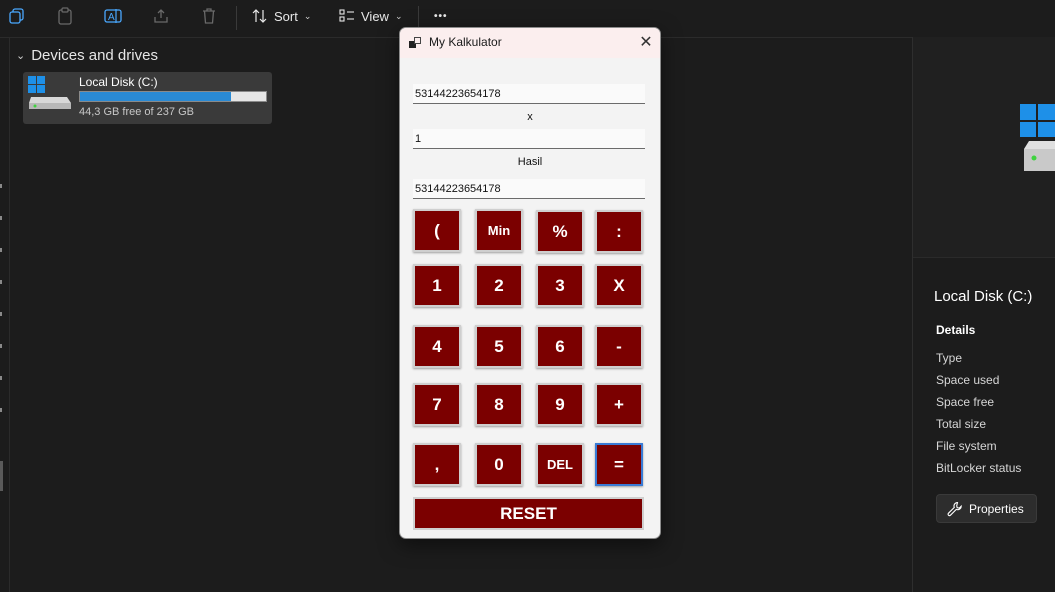  What do you see at coordinates (94, 55) in the screenshot?
I see `section-title: Devices and drives` at bounding box center [94, 55].